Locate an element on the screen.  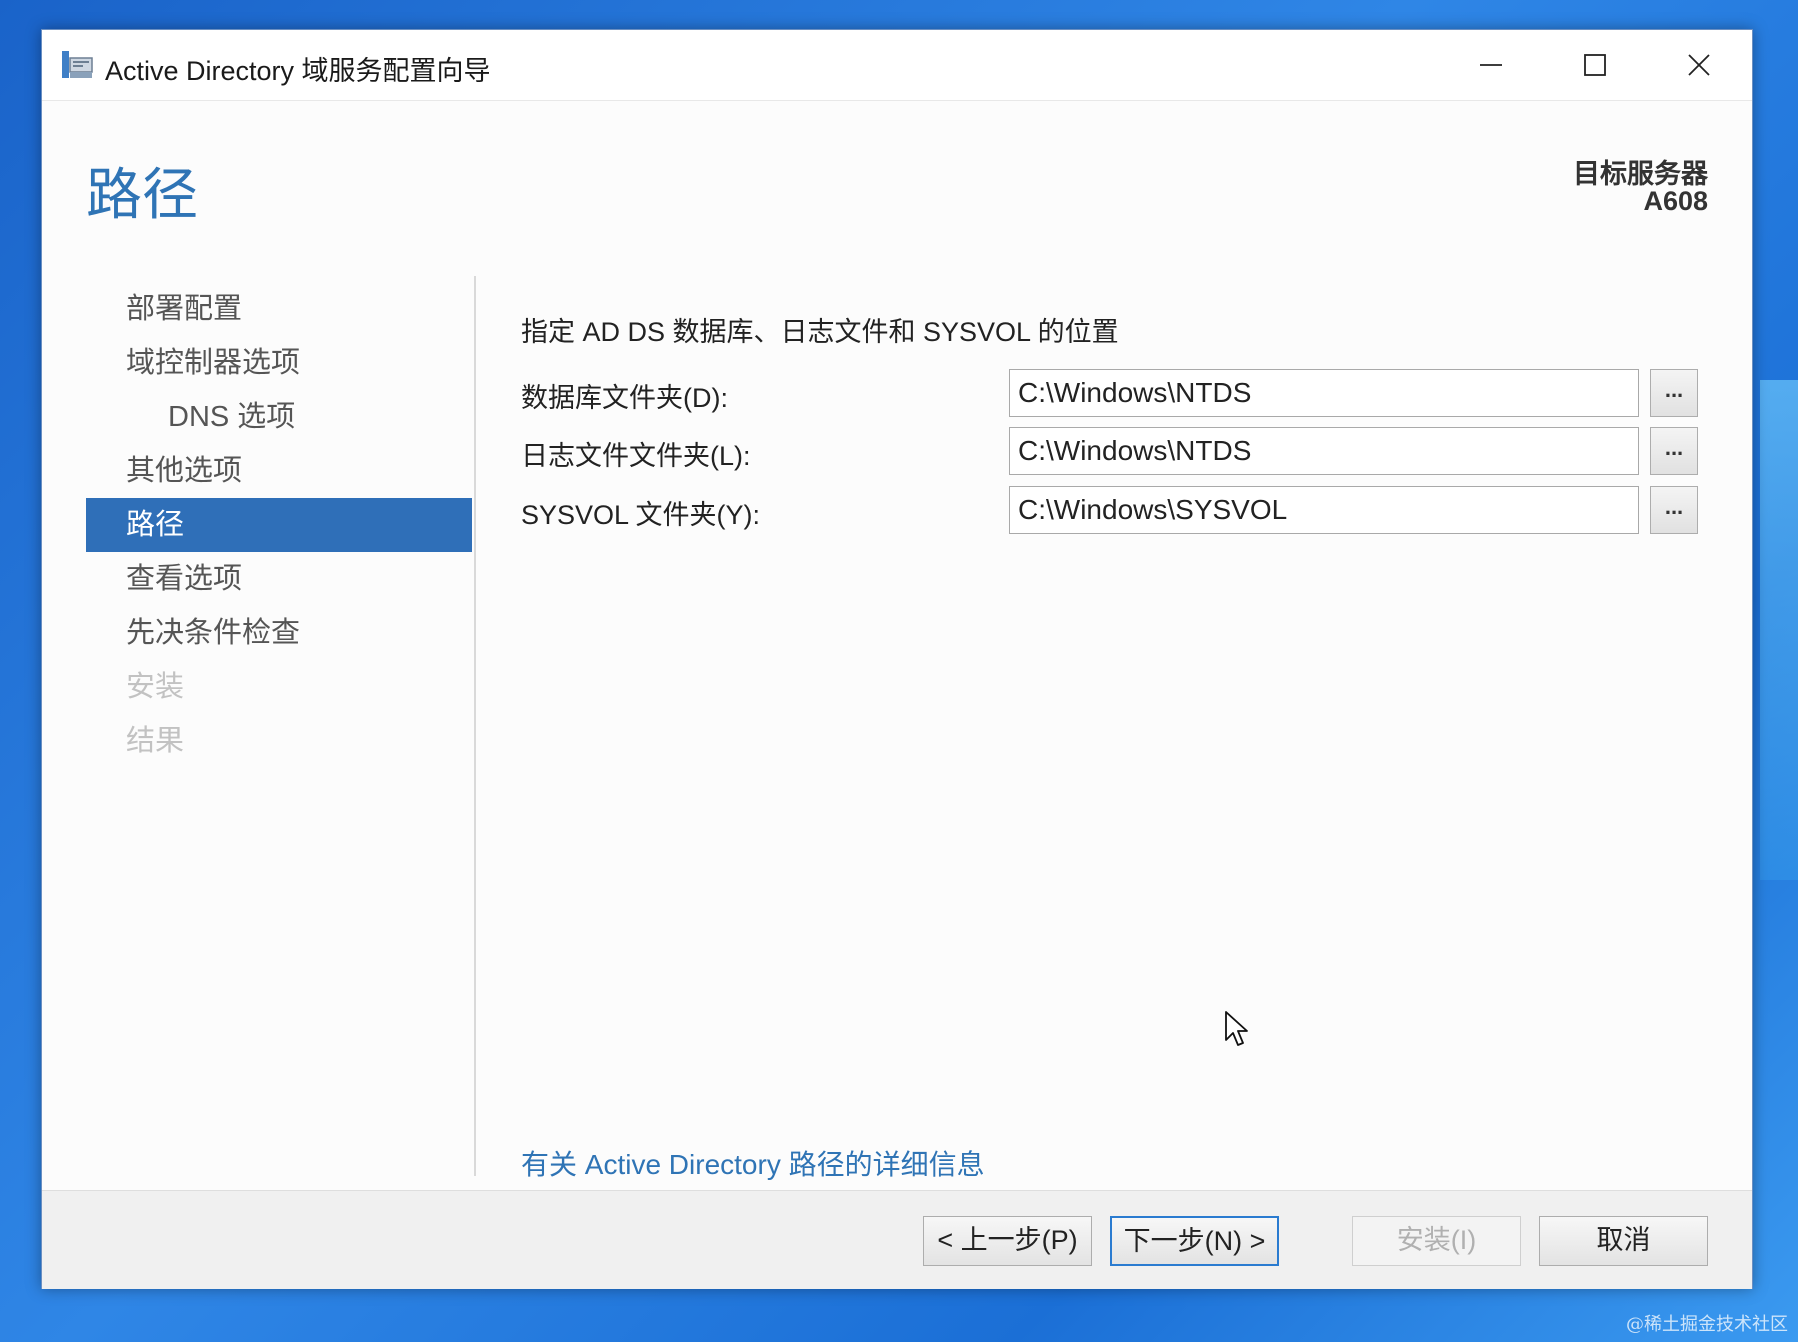
window-title: Active Directory 域服务配置向导 is located at coordinates (298, 71).